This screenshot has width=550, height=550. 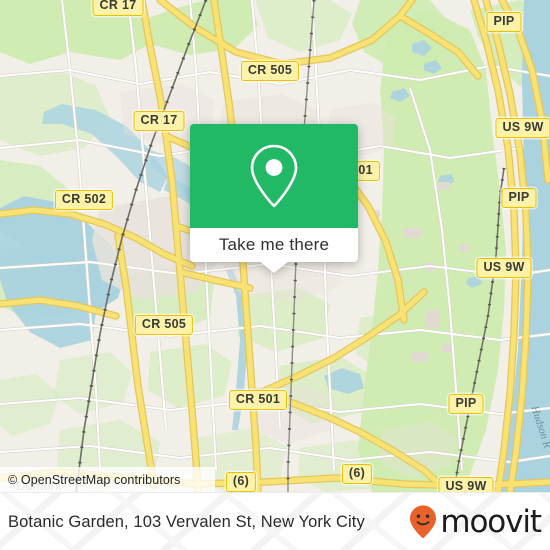 What do you see at coordinates (258, 400) in the screenshot?
I see `road-shield: CR 501` at bounding box center [258, 400].